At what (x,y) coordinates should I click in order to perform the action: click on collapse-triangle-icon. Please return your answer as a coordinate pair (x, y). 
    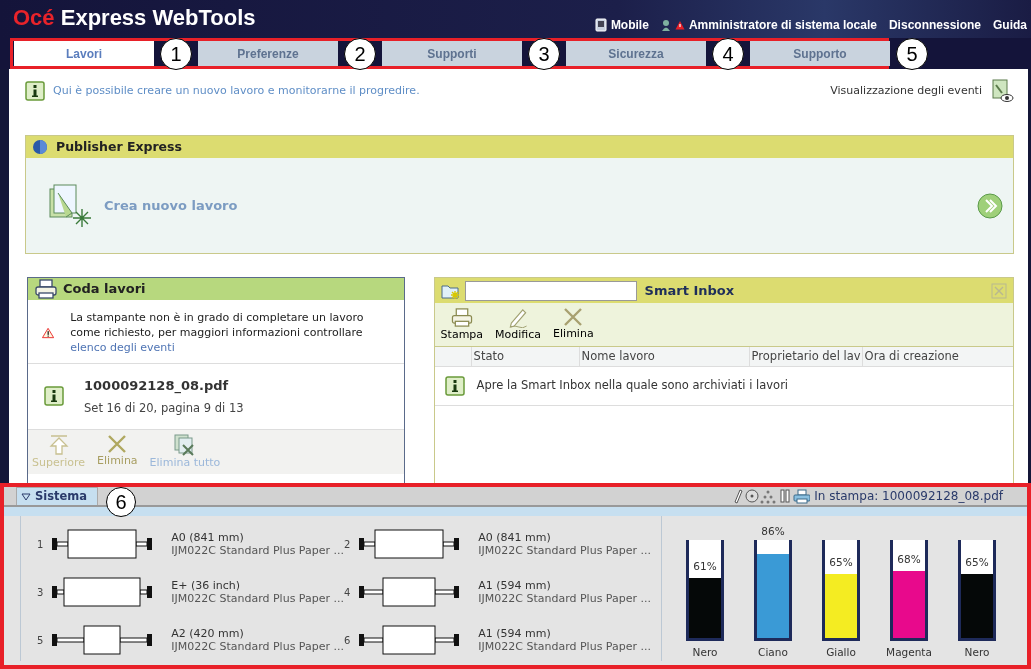
    Looking at the image, I should click on (26, 496).